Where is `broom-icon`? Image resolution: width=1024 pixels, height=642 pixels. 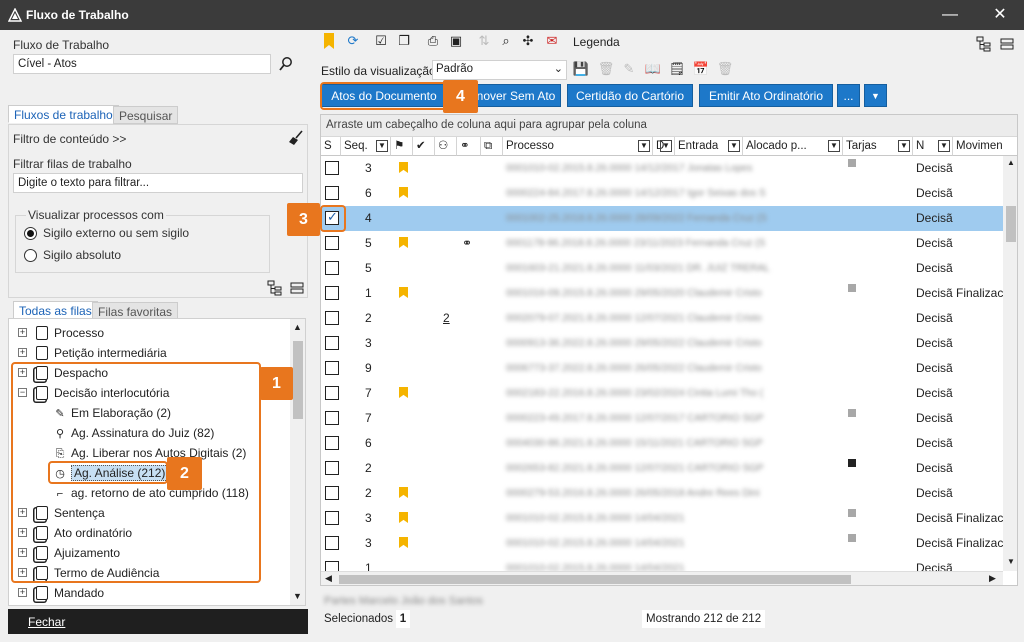 broom-icon is located at coordinates (296, 138).